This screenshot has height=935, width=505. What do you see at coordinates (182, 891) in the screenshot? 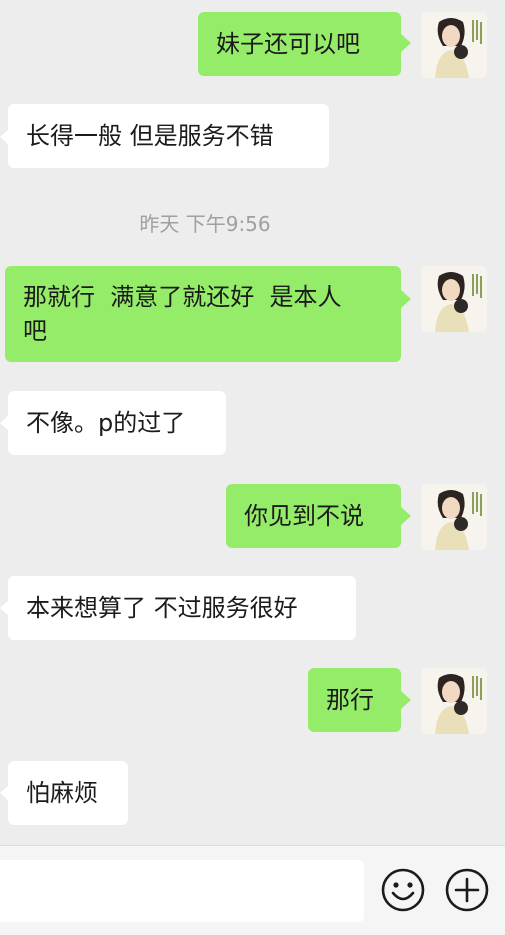
I see `message-input` at bounding box center [182, 891].